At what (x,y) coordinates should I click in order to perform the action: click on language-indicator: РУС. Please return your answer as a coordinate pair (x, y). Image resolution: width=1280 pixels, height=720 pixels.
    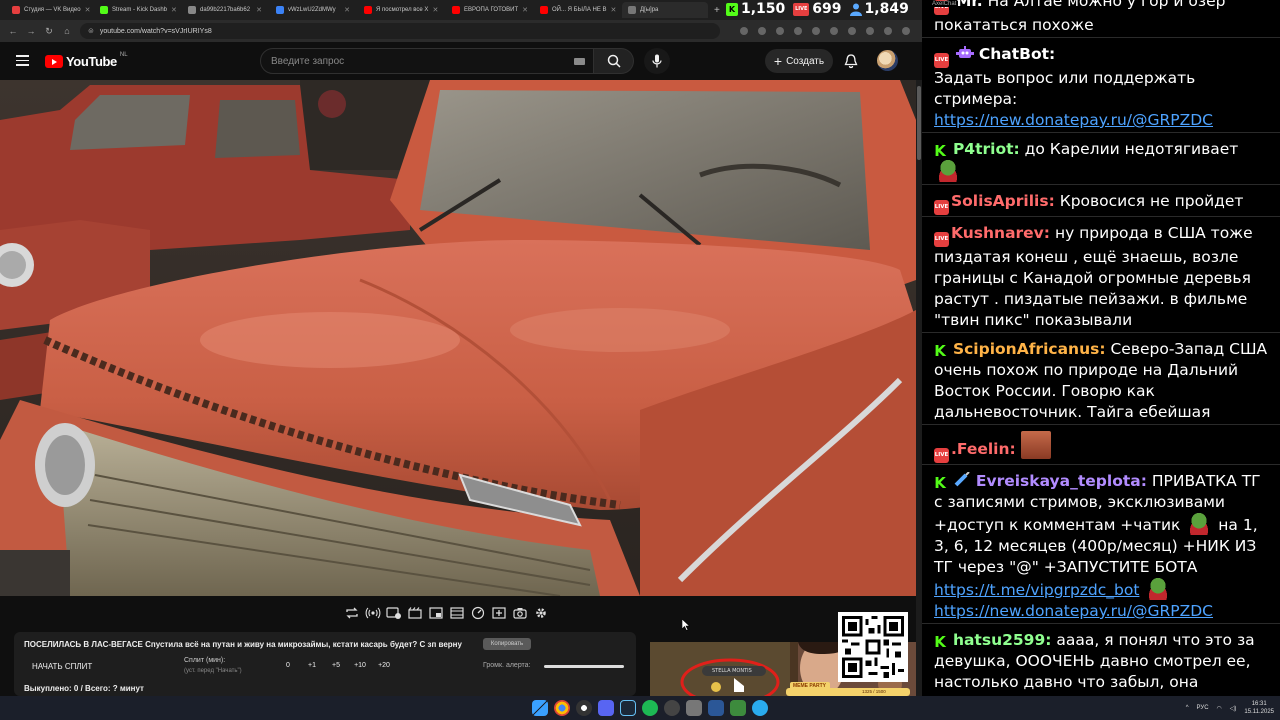
    Looking at the image, I should click on (1203, 708).